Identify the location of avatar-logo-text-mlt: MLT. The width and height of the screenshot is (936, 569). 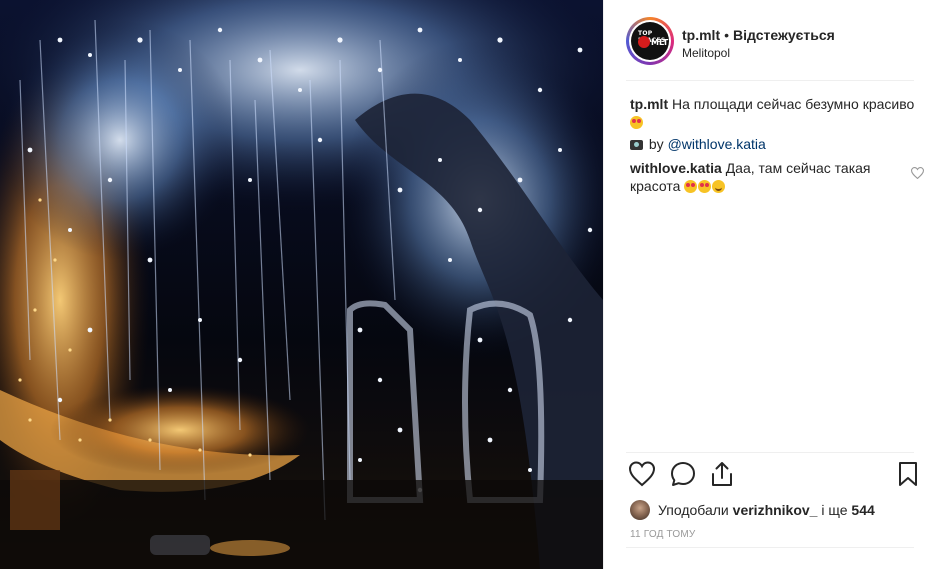
(660, 42).